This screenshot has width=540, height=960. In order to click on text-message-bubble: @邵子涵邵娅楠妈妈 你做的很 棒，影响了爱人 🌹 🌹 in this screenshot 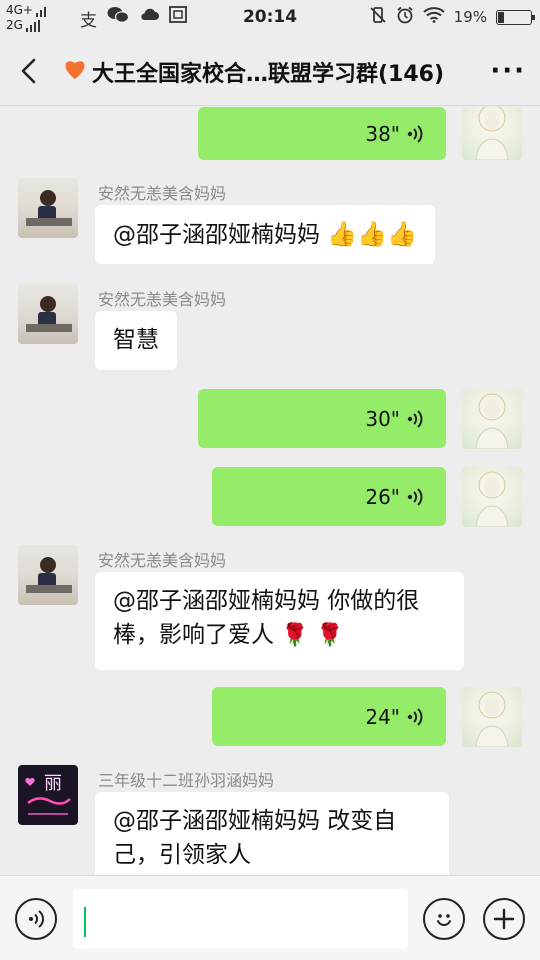, I will do `click(279, 621)`.